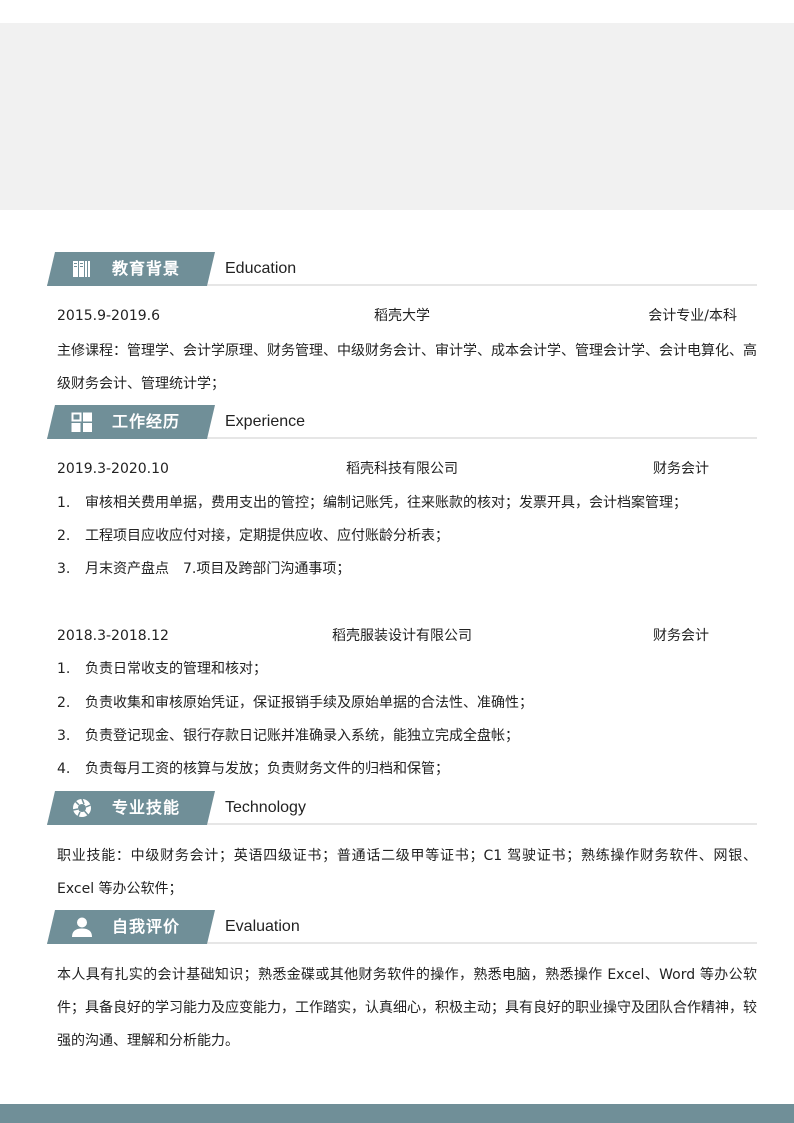 This screenshot has width=794, height=1123. What do you see at coordinates (146, 807) in the screenshot?
I see `section-title-cn: 专业技能` at bounding box center [146, 807].